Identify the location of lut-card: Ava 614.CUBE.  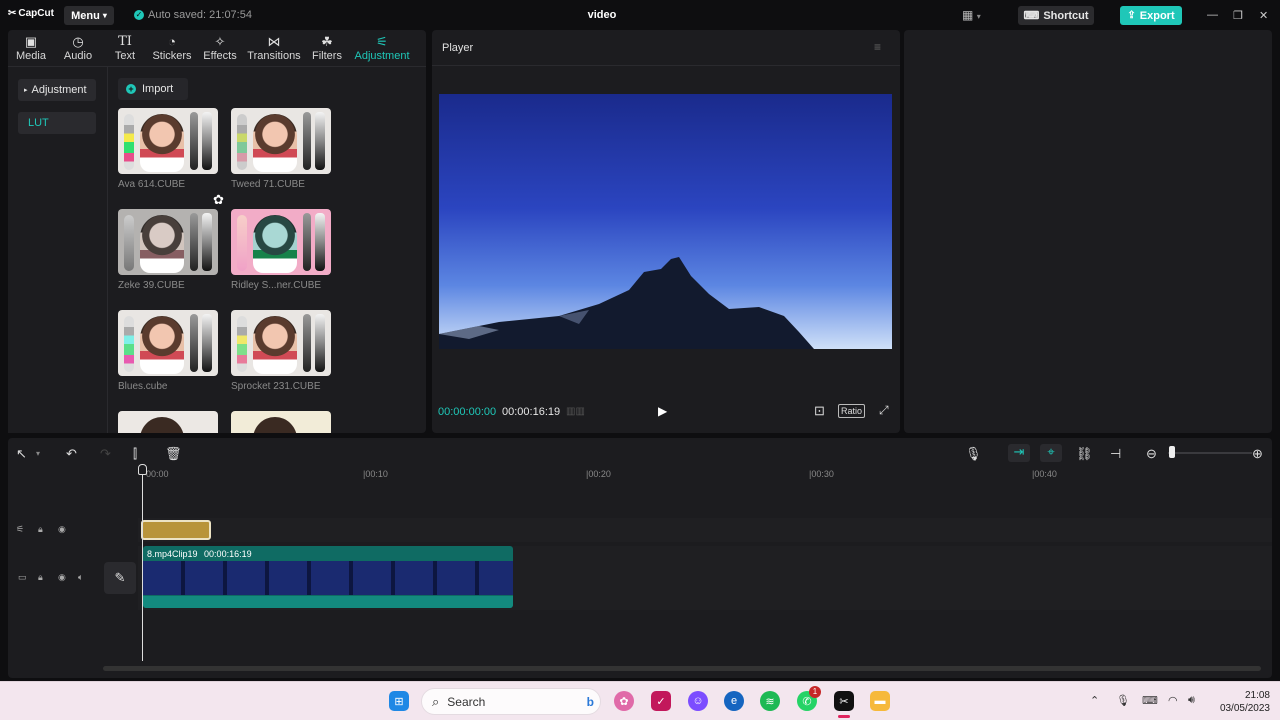
(168, 149).